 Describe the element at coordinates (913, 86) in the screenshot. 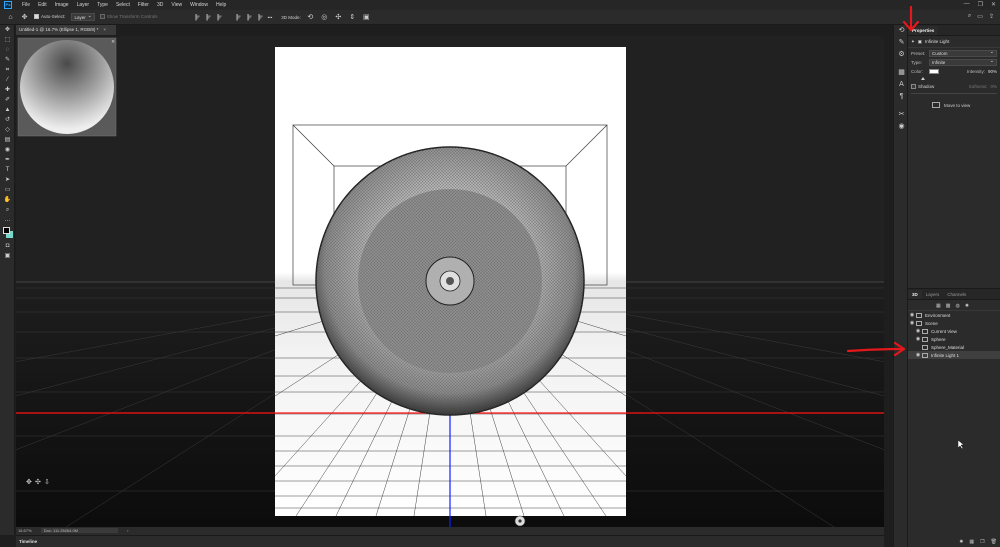

I see `shadow-checkbox` at that location.